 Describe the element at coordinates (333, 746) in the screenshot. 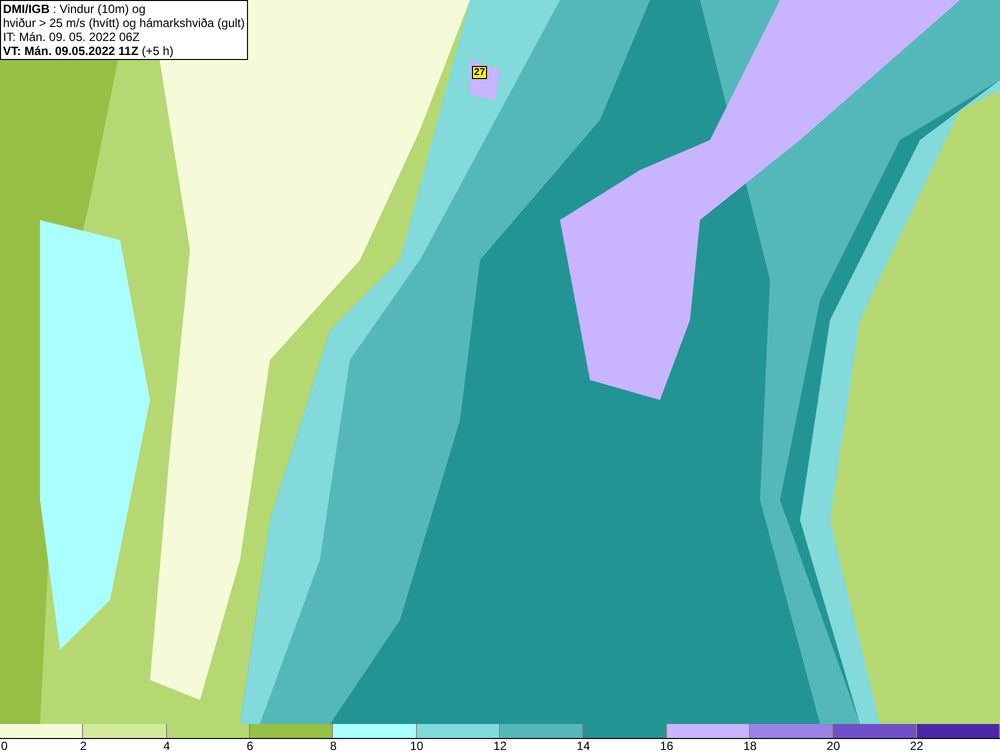

I see `legend-tick-label: 8` at that location.